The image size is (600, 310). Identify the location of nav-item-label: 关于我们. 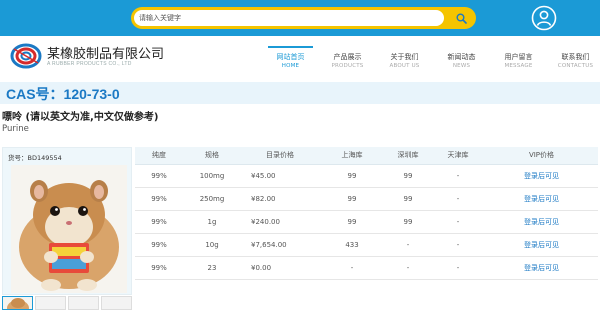
(404, 57).